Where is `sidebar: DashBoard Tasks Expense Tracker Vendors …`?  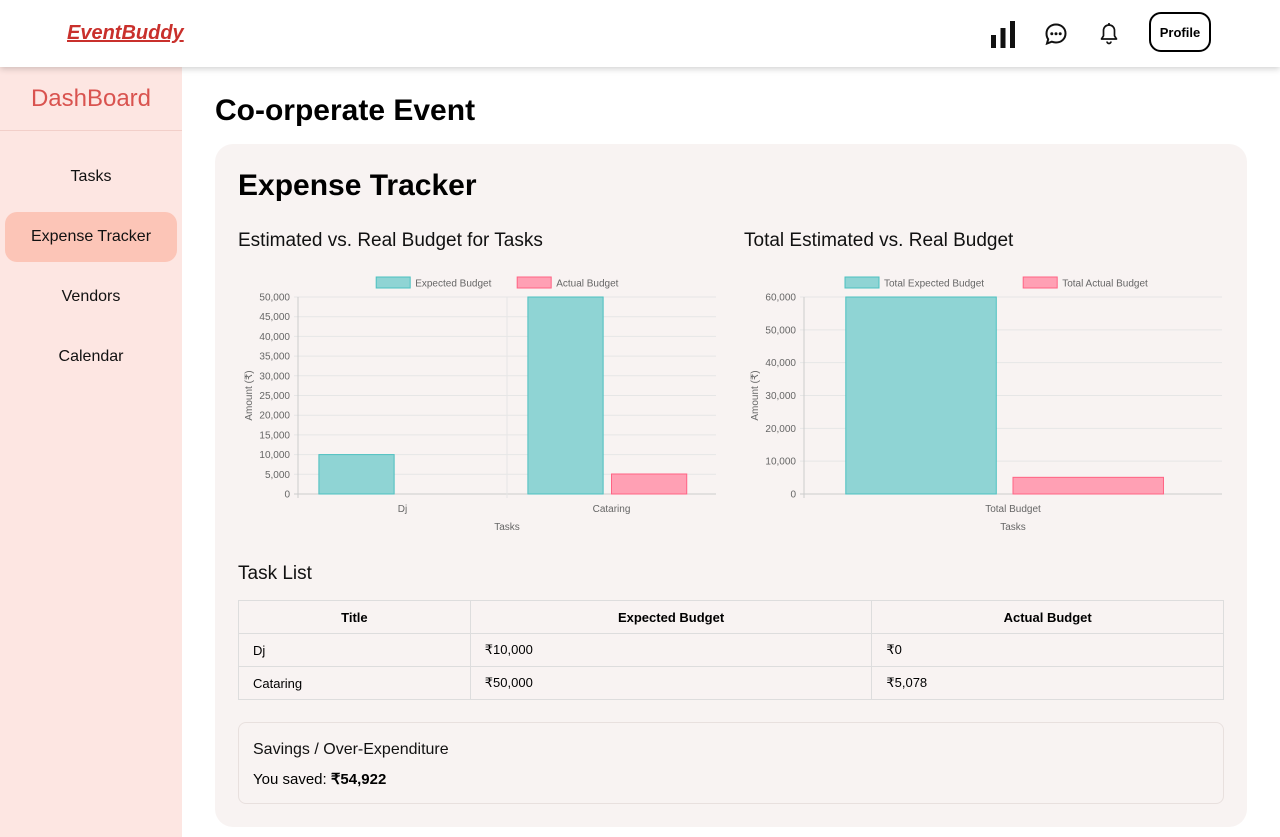
sidebar: DashBoard Tasks Expense Tracker Vendors … is located at coordinates (91, 452).